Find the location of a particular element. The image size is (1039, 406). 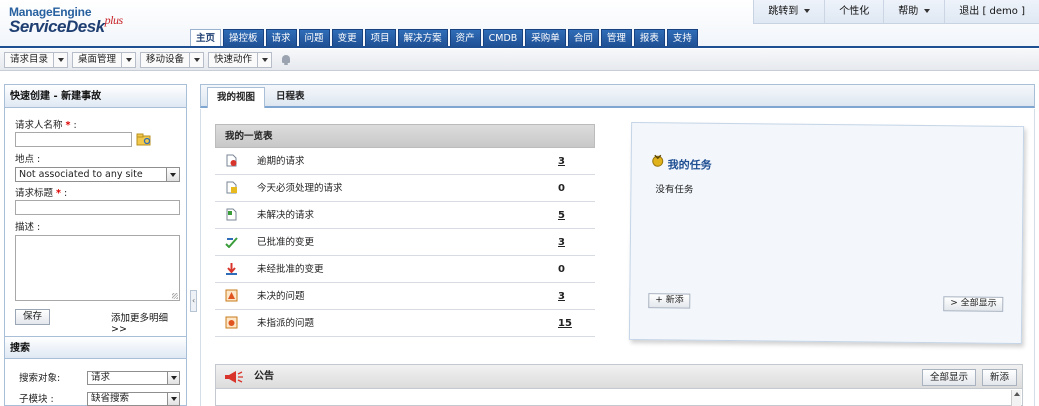

pending-request-icon is located at coordinates (231, 214).